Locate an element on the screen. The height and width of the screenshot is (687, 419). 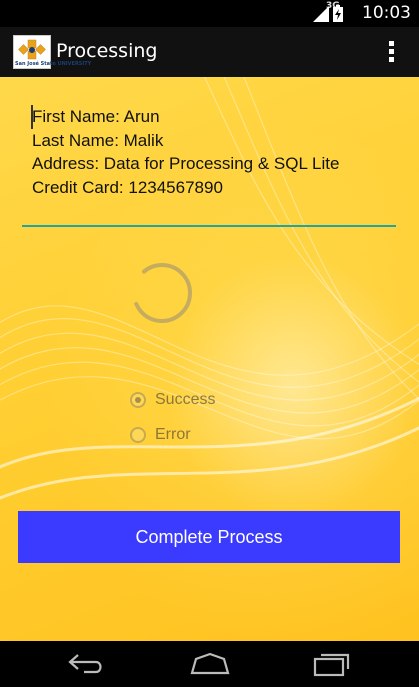
action-bar: San José State UNIVERSITY Processing is located at coordinates (209, 52).